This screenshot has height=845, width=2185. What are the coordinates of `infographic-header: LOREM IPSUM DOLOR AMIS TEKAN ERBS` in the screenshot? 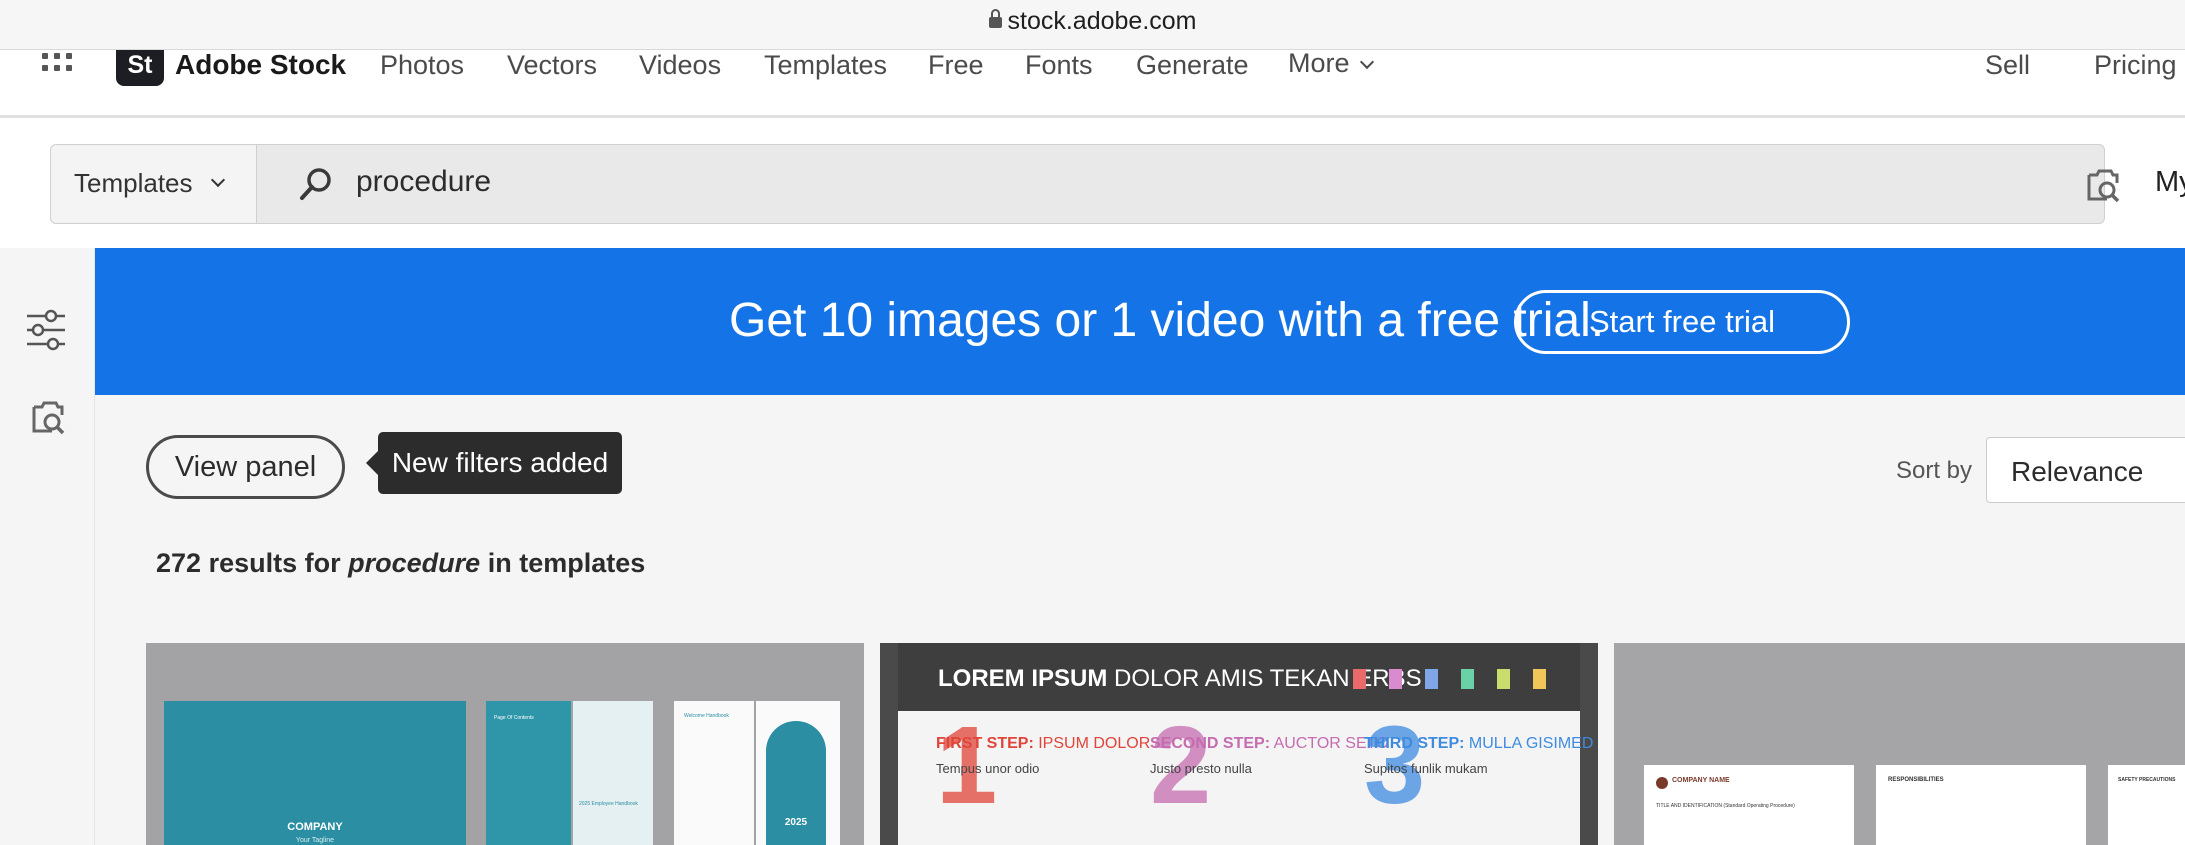 It's located at (1239, 677).